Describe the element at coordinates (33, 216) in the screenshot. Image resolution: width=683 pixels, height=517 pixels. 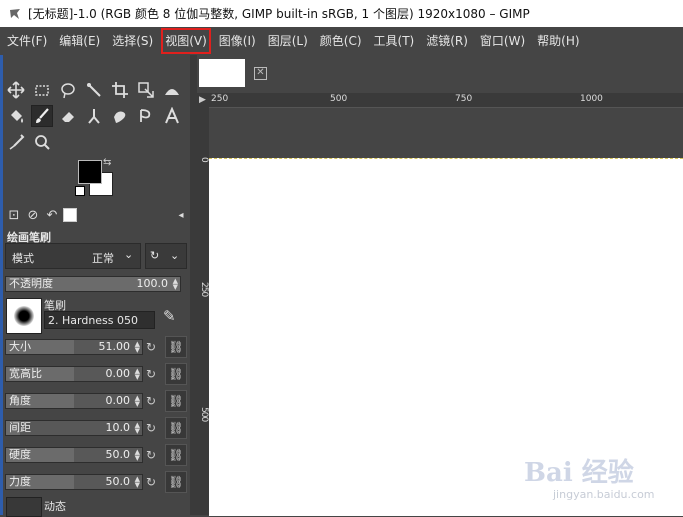
I see `device-status-tab-icon: ⊘` at that location.